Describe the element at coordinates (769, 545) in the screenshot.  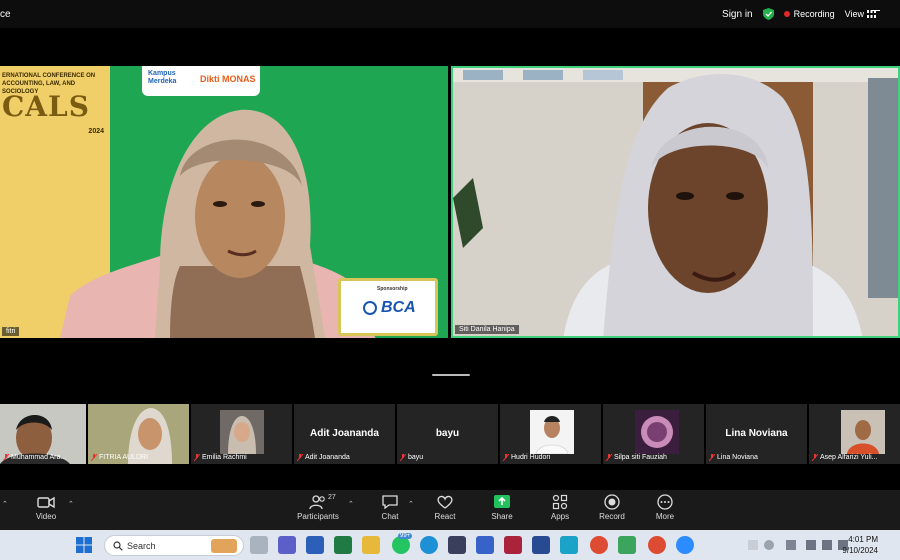
I see `cloud-icon` at that location.